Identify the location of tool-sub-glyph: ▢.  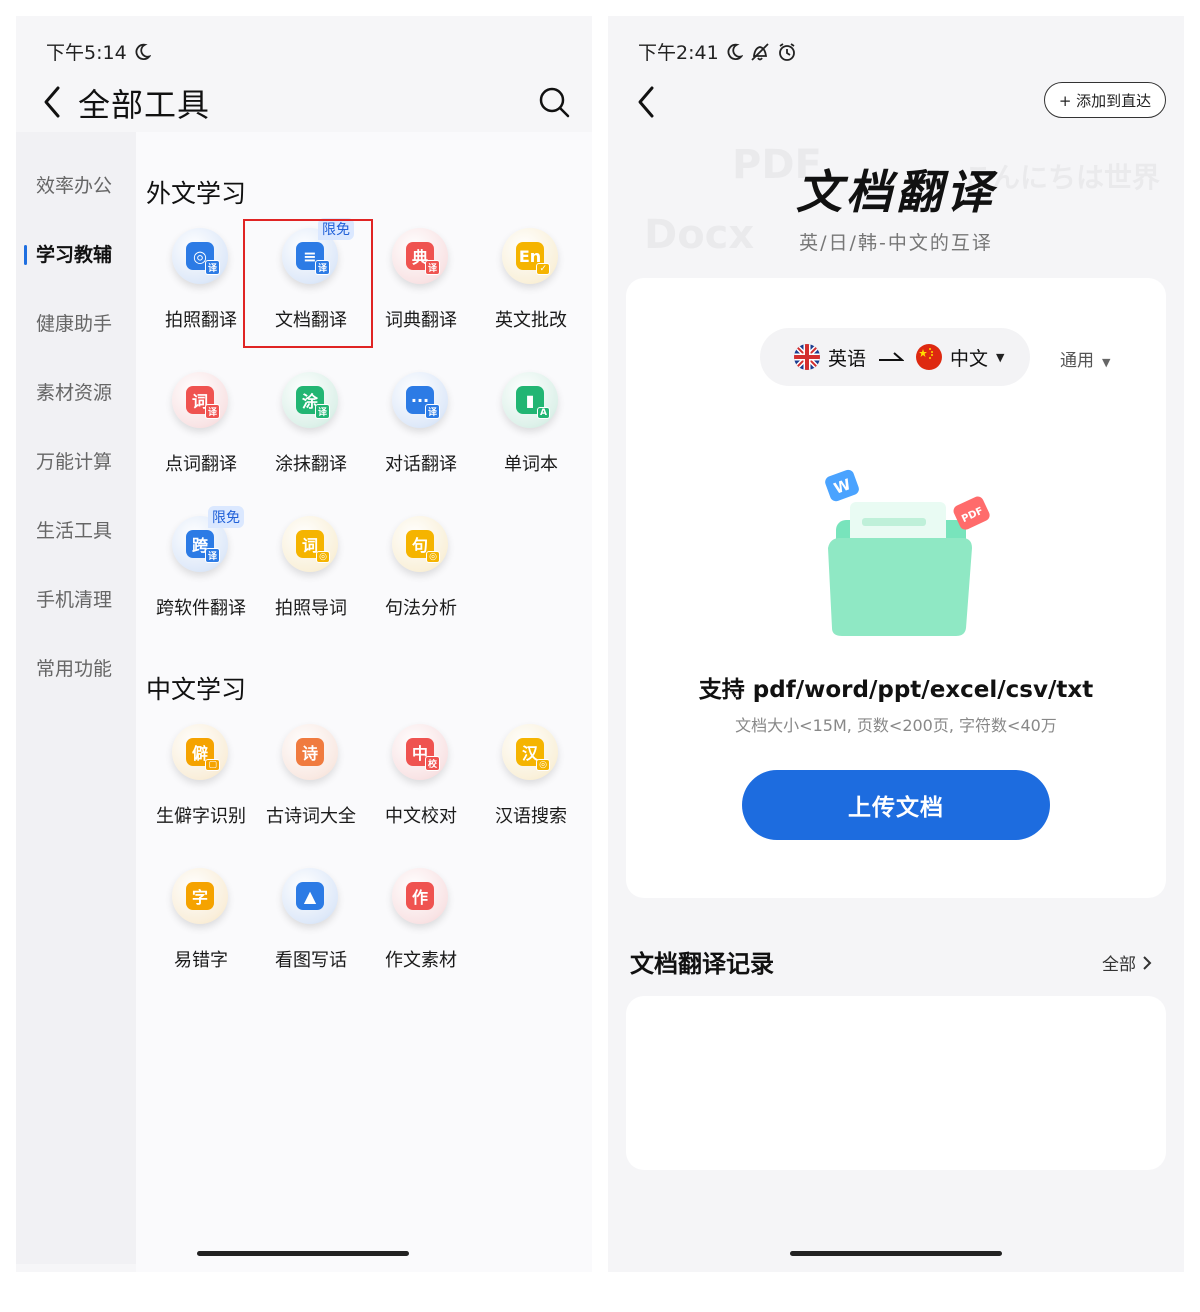
(212, 765).